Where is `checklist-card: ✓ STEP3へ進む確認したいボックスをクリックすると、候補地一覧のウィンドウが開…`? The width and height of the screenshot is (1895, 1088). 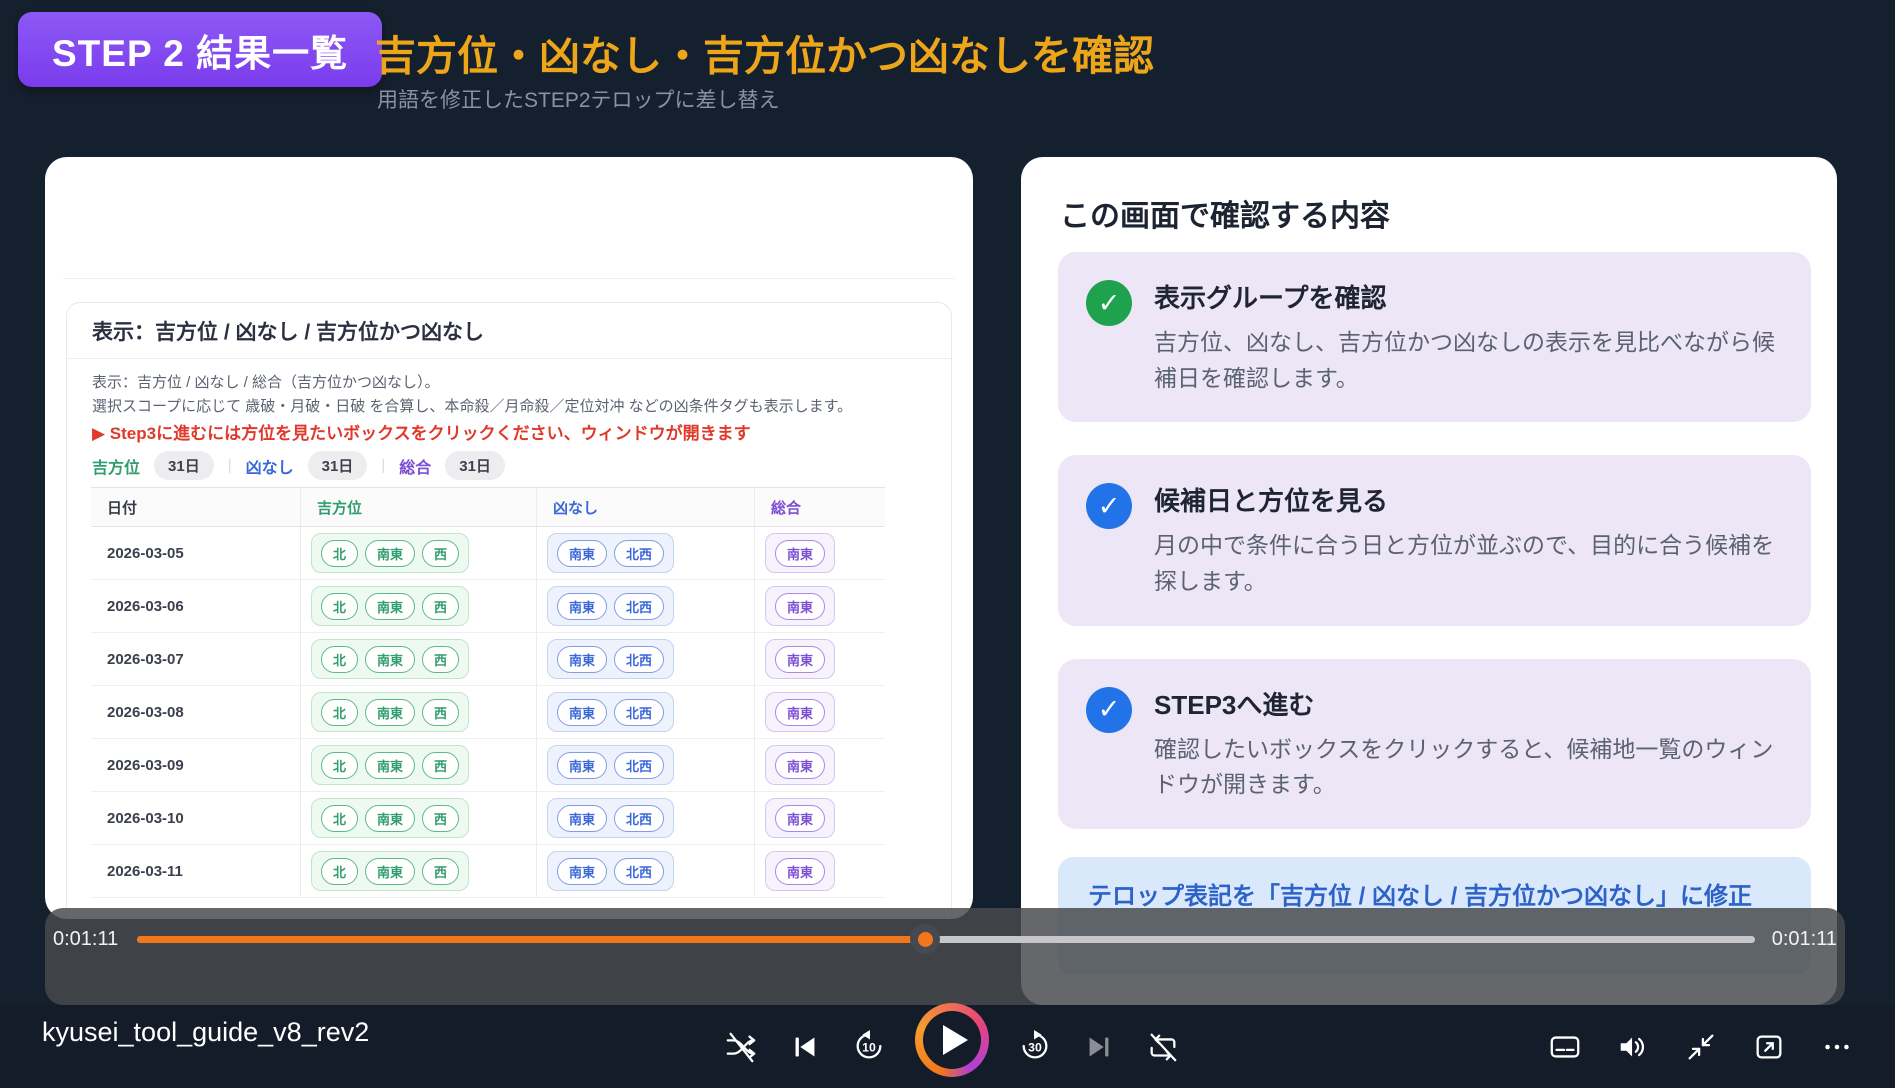 checklist-card: ✓ STEP3へ進む確認したいボックスをクリックすると、候補地一覧のウィンドウが開… is located at coordinates (1434, 743).